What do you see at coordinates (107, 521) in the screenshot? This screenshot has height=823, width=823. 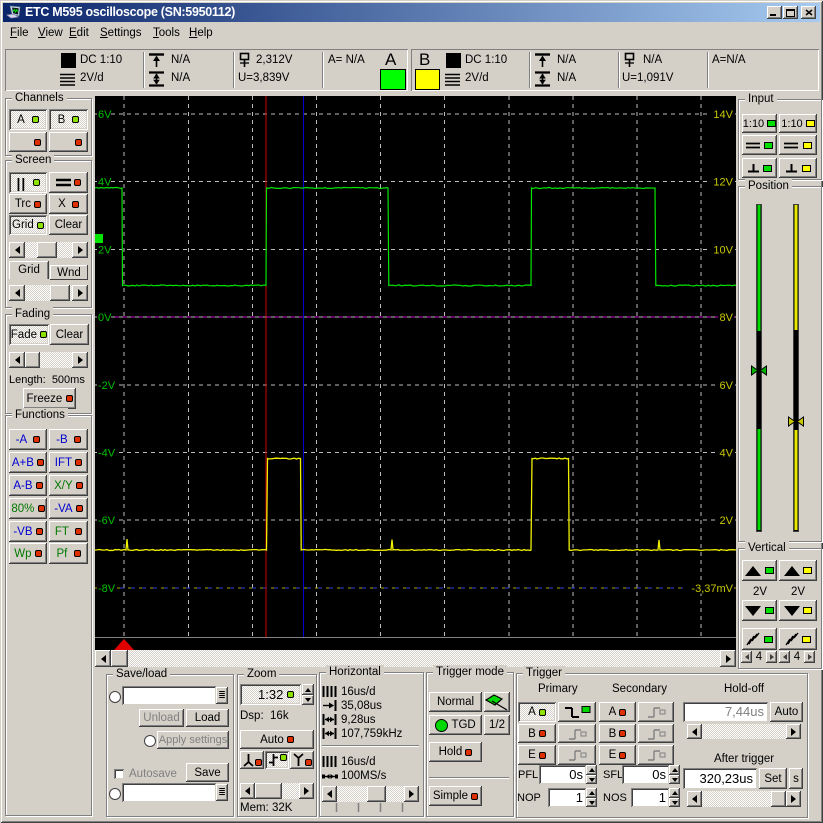 I see `svg-text: -6V` at bounding box center [107, 521].